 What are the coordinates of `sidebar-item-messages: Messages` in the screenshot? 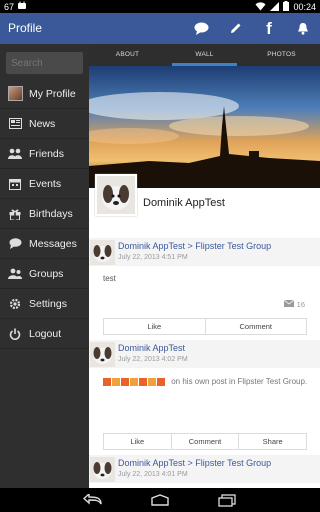 It's located at (44, 244).